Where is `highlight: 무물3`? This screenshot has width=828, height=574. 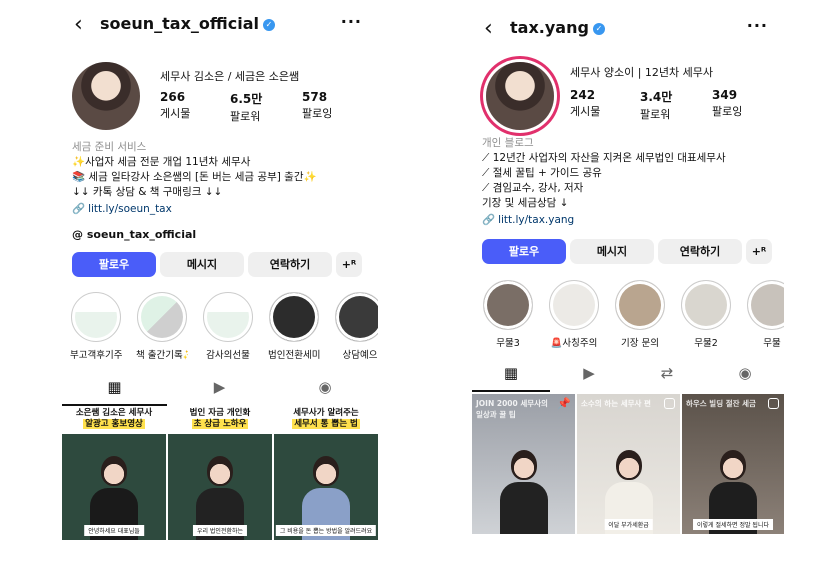
highlight: 무물3 is located at coordinates (508, 314).